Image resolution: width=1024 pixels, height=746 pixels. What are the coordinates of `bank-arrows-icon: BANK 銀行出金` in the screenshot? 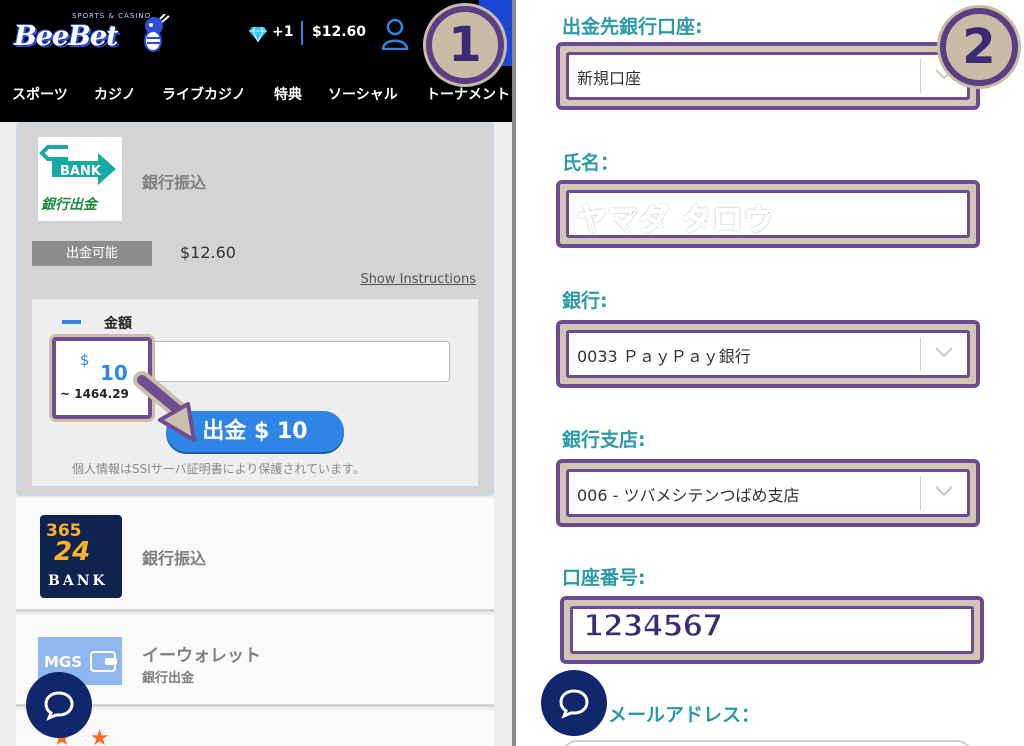 It's located at (77, 179).